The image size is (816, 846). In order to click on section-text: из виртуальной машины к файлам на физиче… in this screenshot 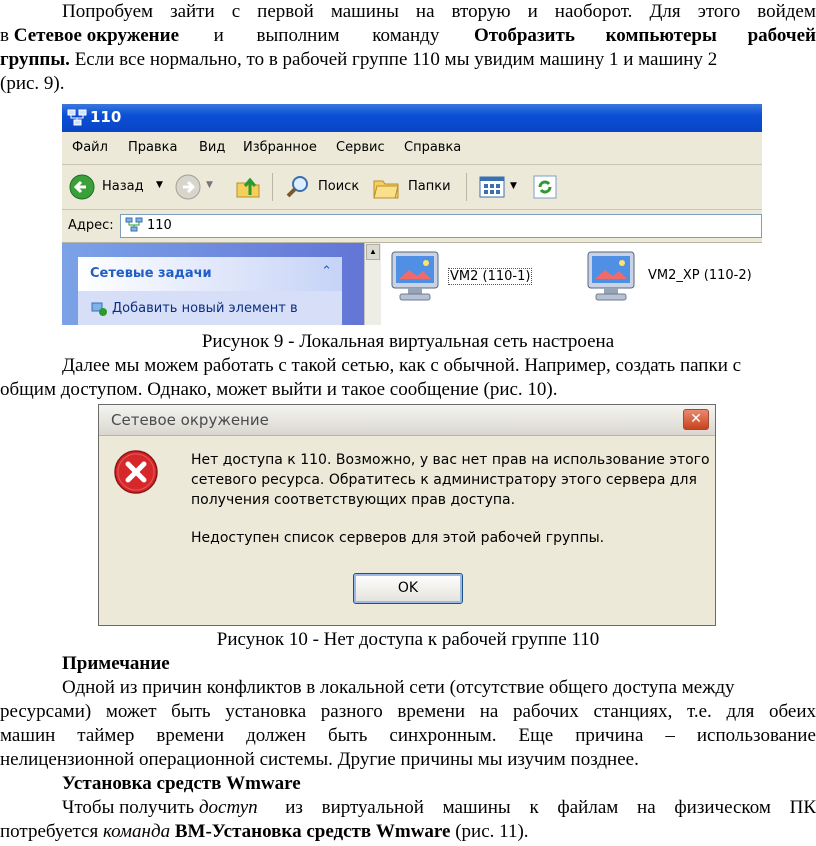, I will do `click(550, 807)`.